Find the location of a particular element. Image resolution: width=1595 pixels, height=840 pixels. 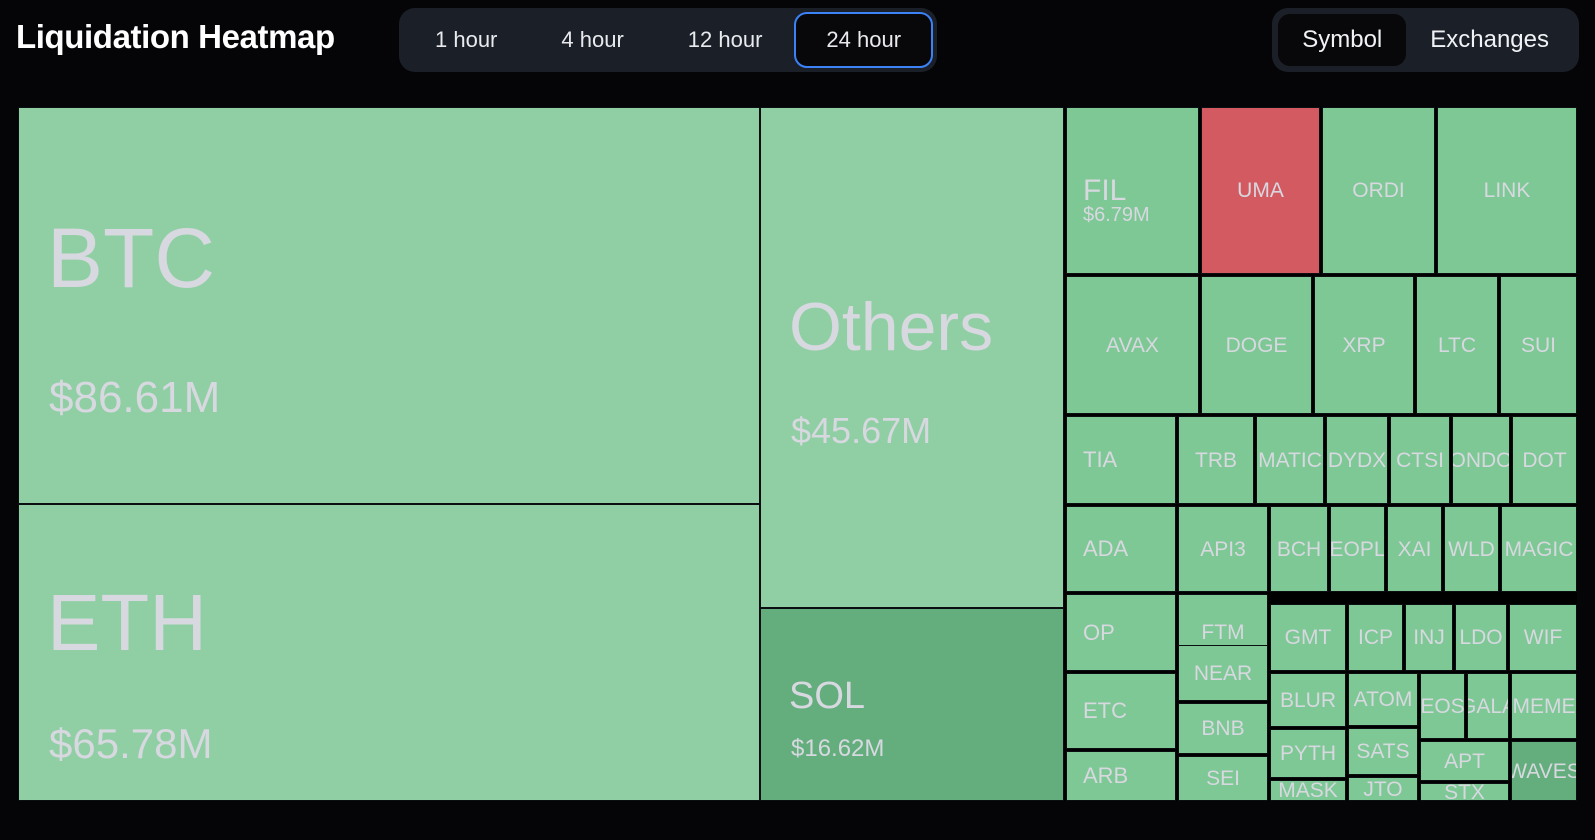

tile-symbol: EOS is located at coordinates (1442, 706).